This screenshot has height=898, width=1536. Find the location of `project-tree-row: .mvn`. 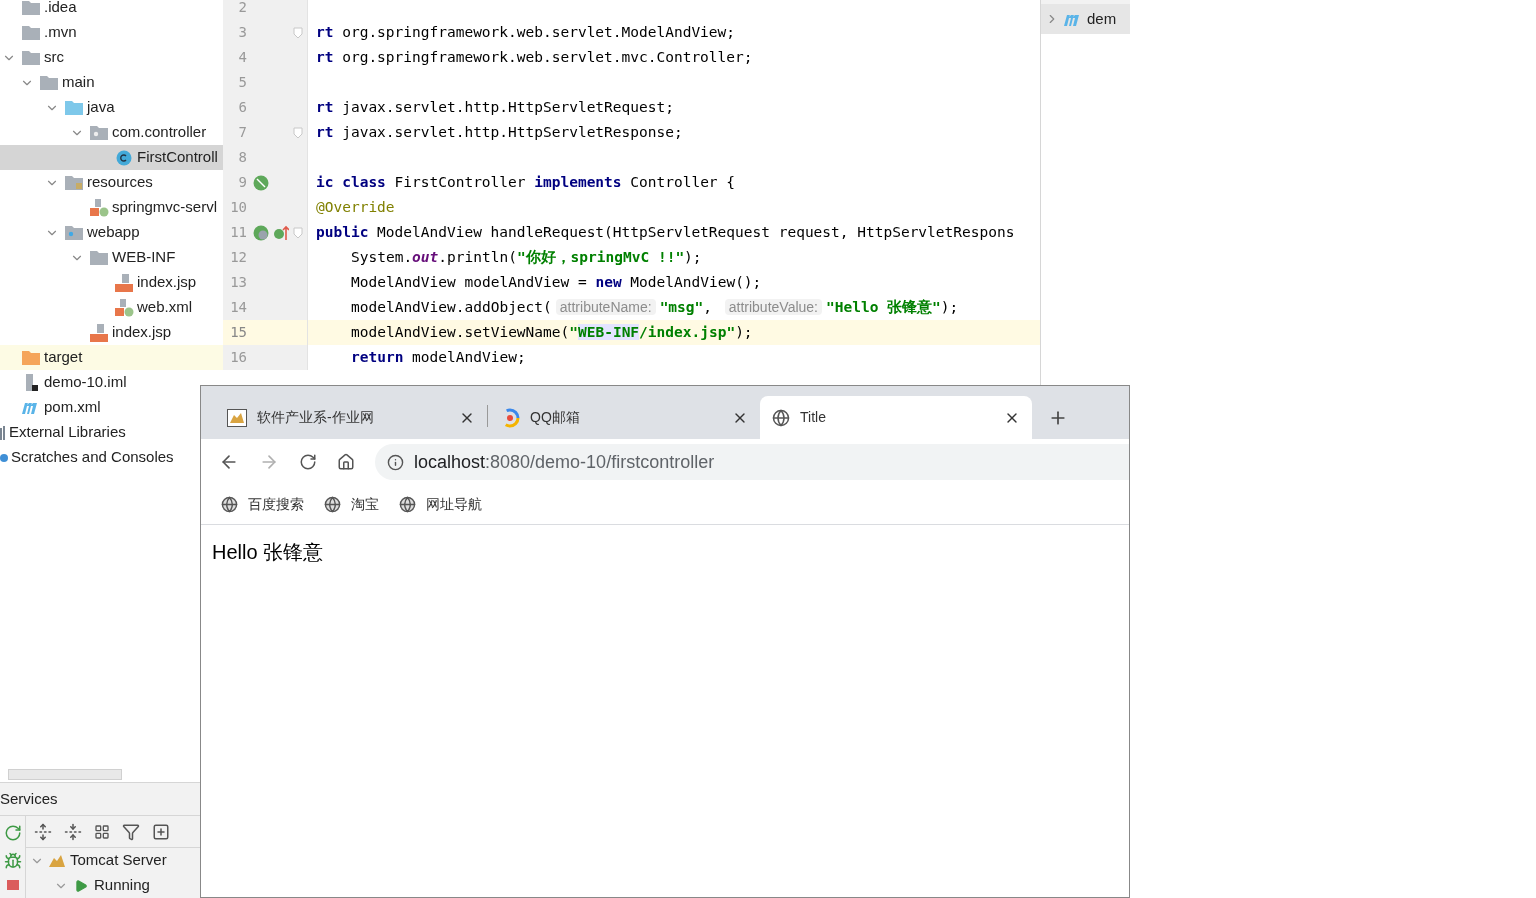

project-tree-row: .mvn is located at coordinates (38, 32).